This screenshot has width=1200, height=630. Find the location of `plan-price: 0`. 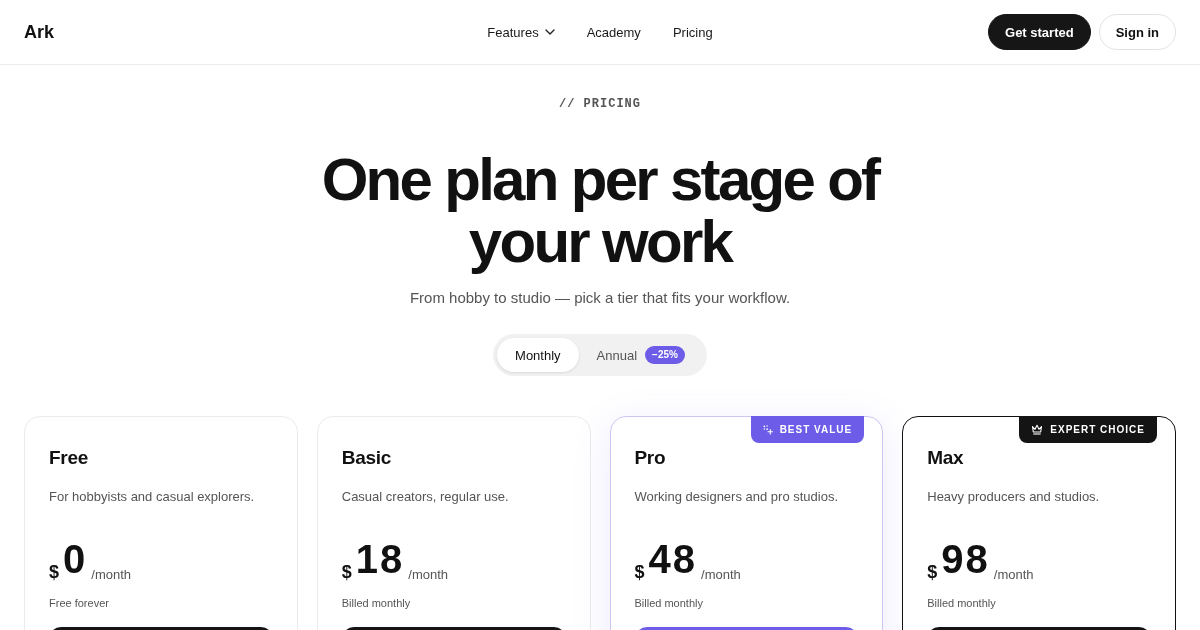

plan-price: 0 is located at coordinates (75, 559).